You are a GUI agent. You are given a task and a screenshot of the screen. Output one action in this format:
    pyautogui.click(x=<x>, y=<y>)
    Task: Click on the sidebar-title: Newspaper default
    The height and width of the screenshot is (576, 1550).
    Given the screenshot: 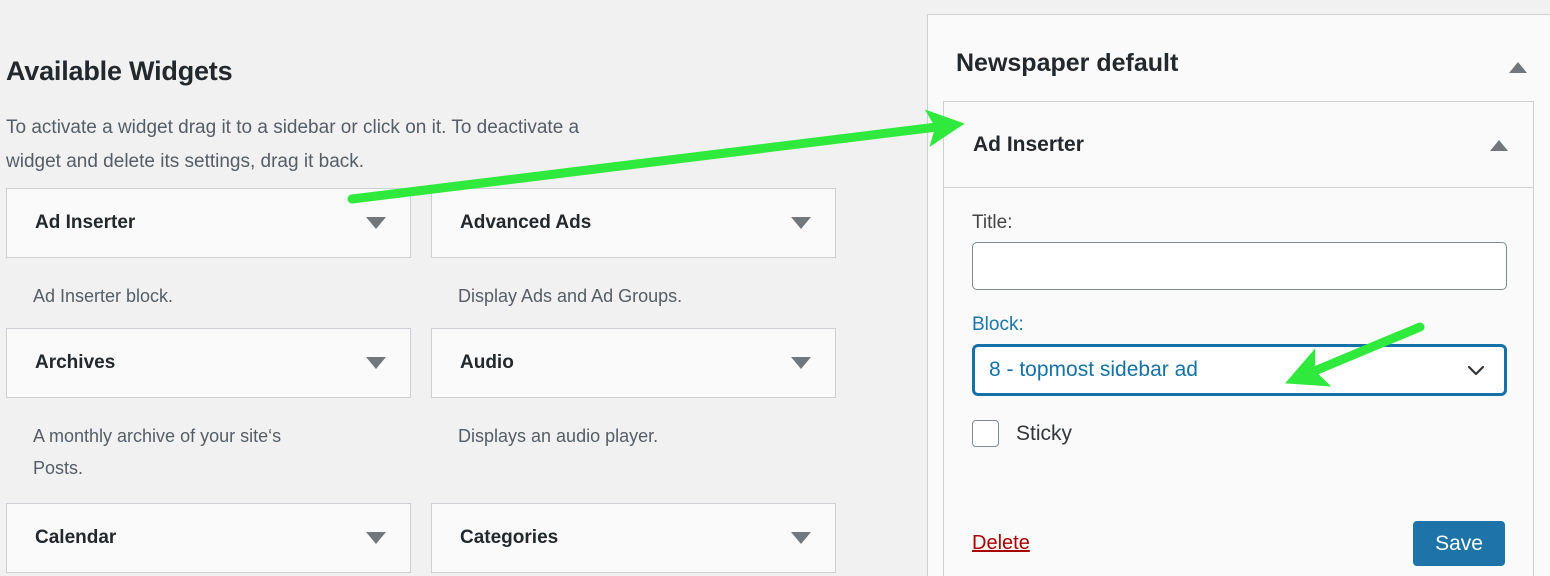 What is the action you would take?
    pyautogui.click(x=1067, y=63)
    